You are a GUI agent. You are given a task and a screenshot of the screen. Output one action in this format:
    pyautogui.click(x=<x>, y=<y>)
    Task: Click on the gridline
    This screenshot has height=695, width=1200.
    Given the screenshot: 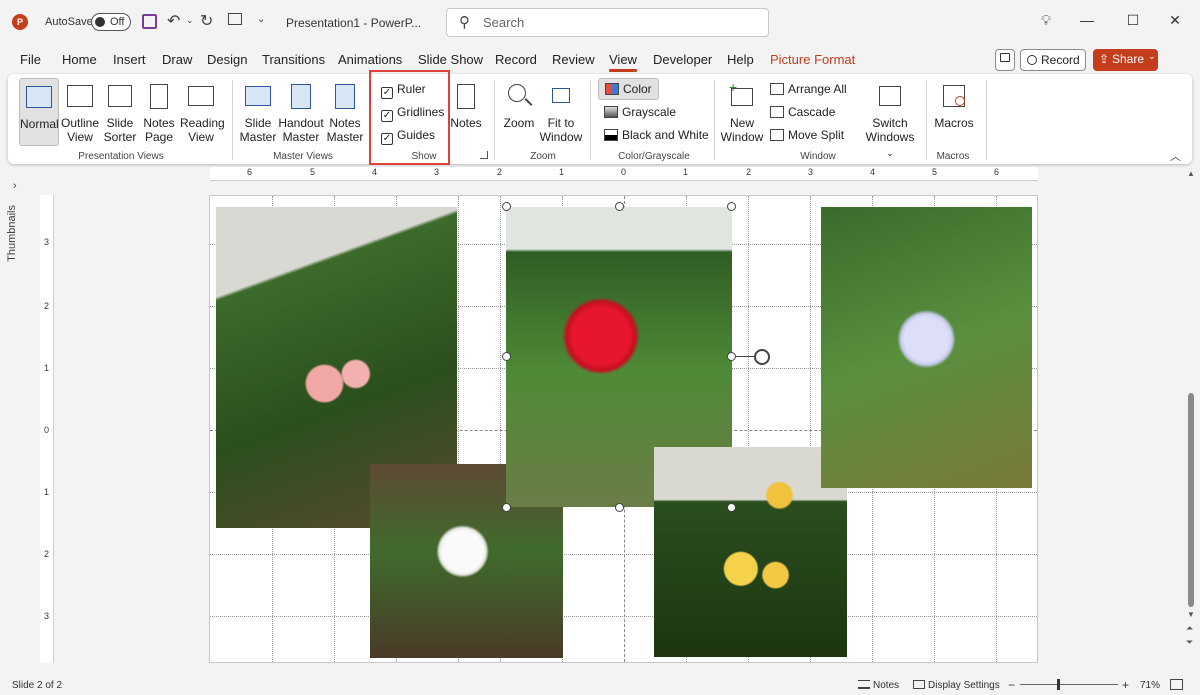 What is the action you would take?
    pyautogui.click(x=623, y=616)
    